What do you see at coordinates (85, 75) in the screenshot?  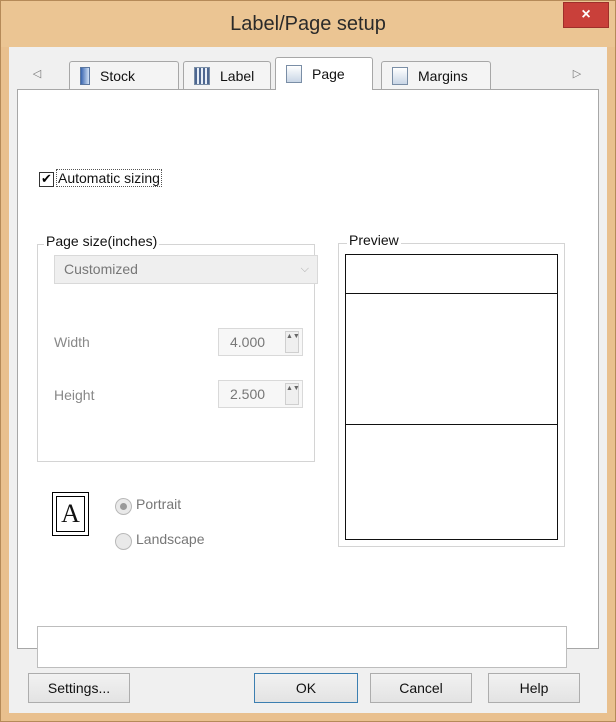 I see `stock-icon` at bounding box center [85, 75].